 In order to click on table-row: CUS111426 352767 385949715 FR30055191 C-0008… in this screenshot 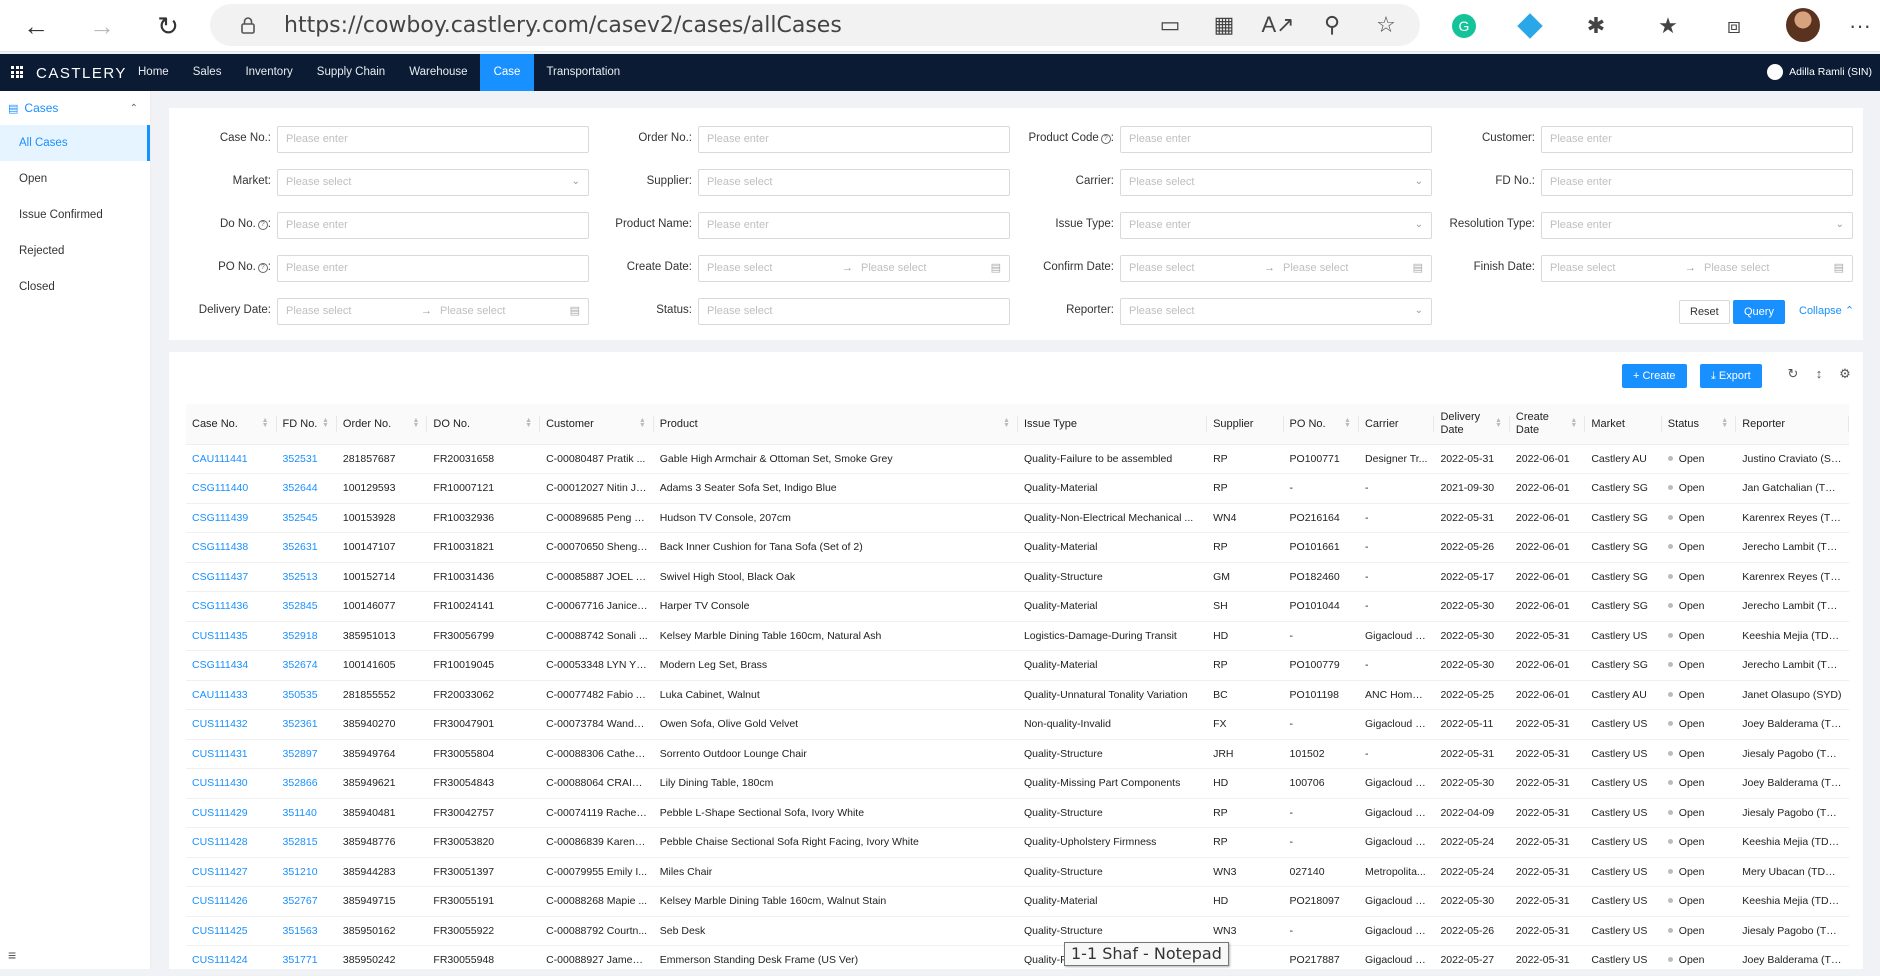, I will do `click(1017, 901)`.